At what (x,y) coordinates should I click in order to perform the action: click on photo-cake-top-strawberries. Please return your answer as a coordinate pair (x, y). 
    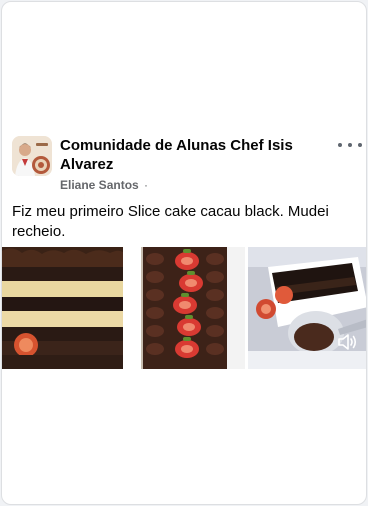
    Looking at the image, I should click on (185, 308).